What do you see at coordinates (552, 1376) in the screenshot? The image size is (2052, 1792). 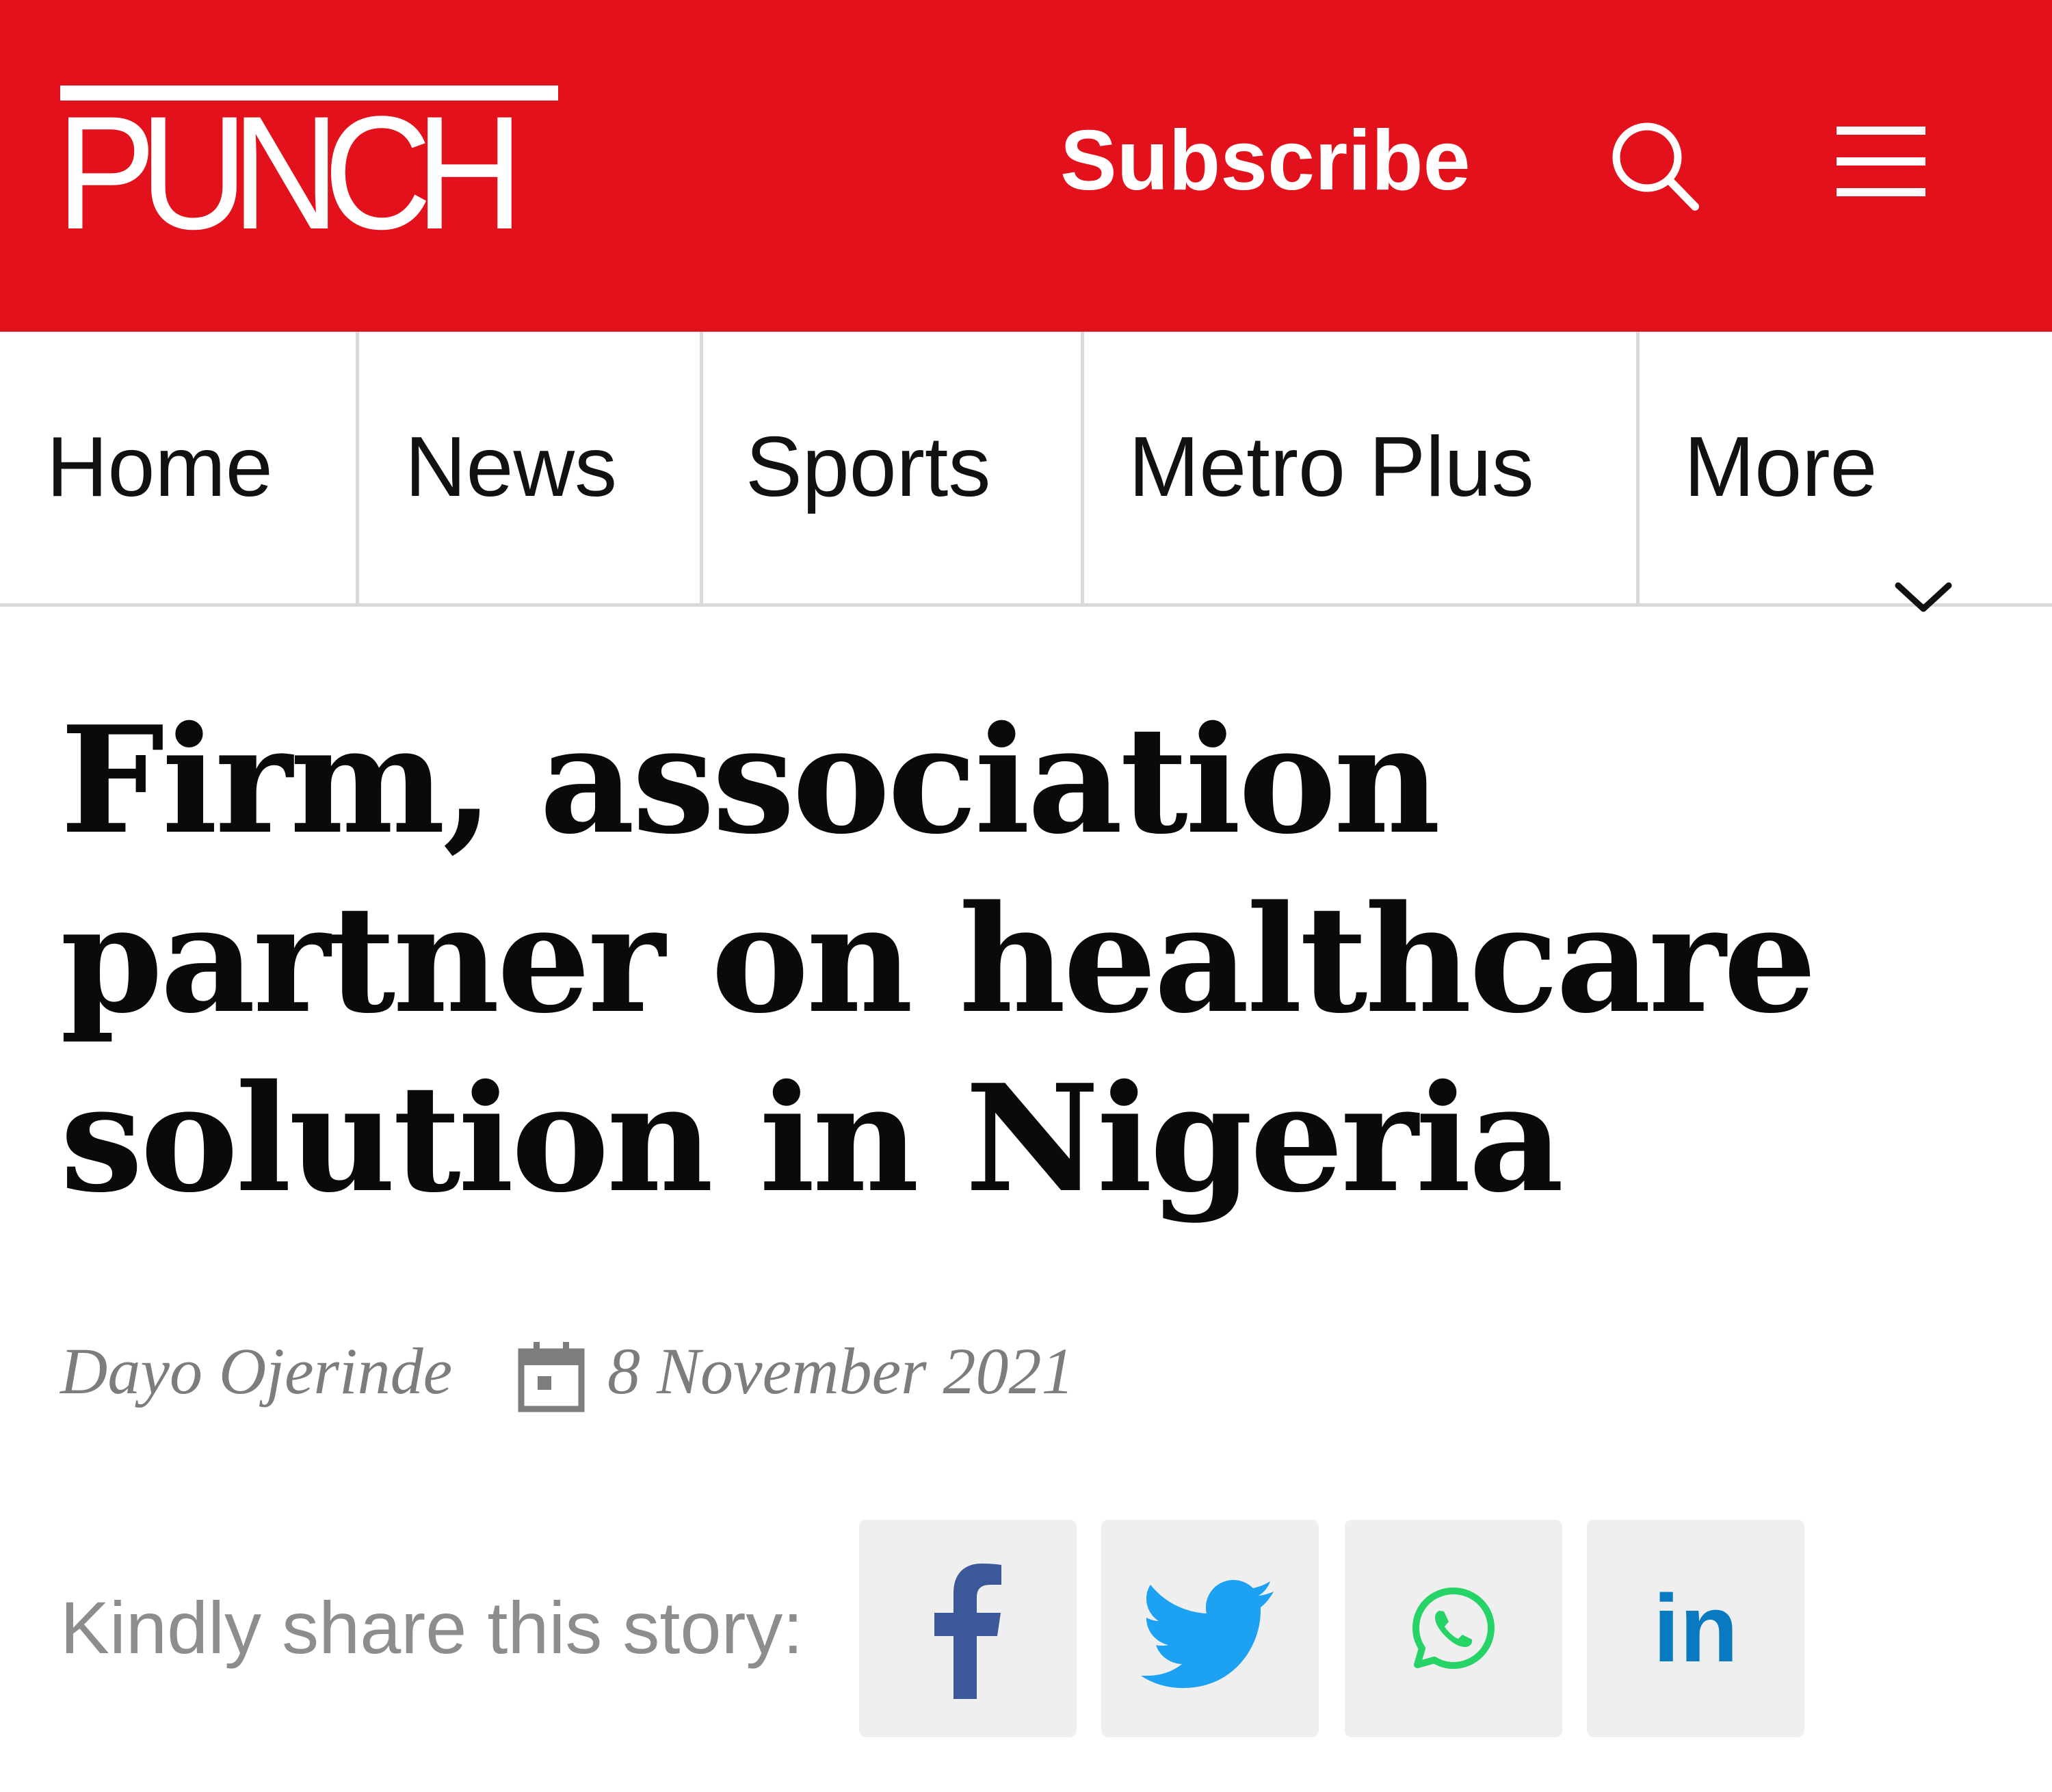 I see `calendar-icon` at bounding box center [552, 1376].